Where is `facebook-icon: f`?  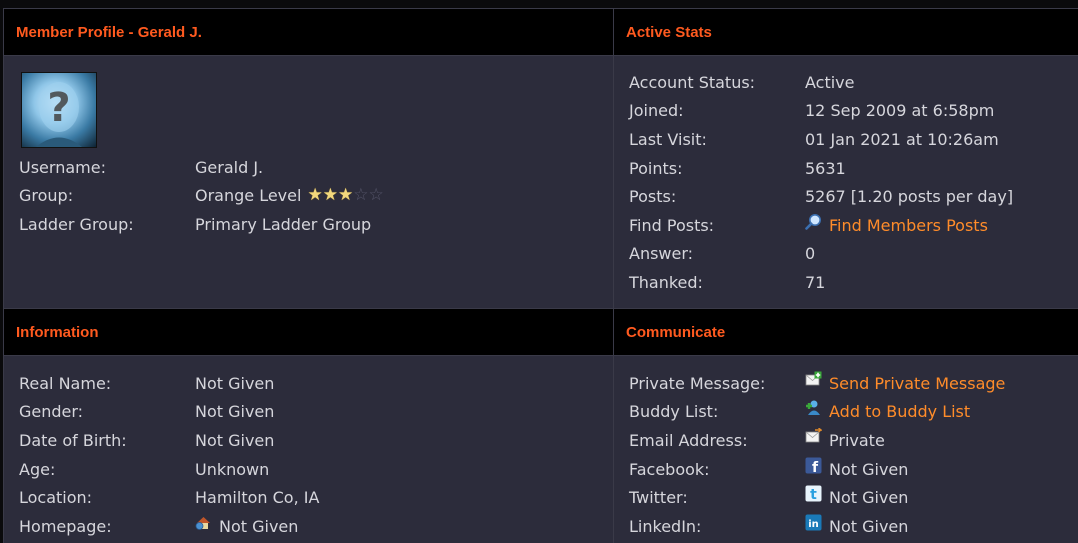 facebook-icon: f is located at coordinates (813, 465).